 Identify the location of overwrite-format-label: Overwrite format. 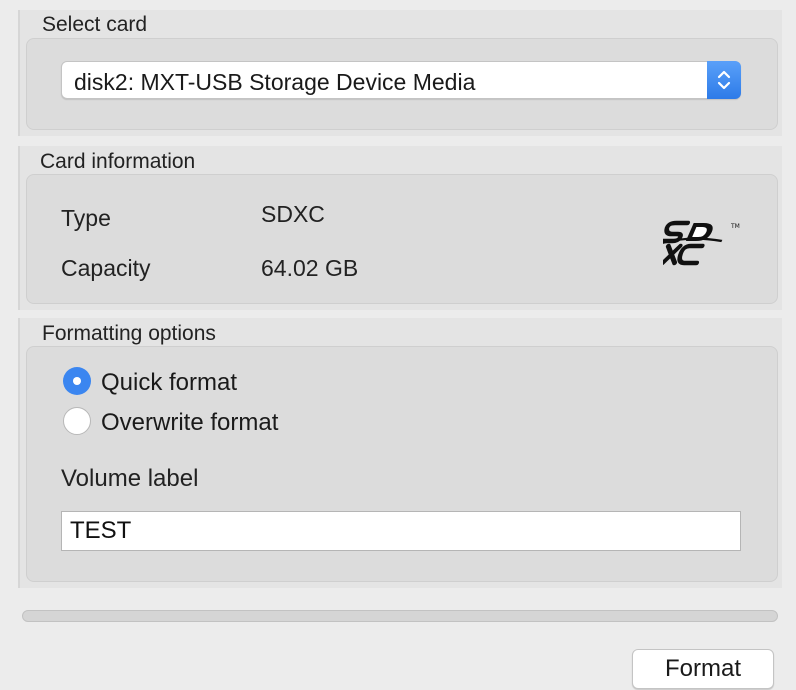
(189, 423).